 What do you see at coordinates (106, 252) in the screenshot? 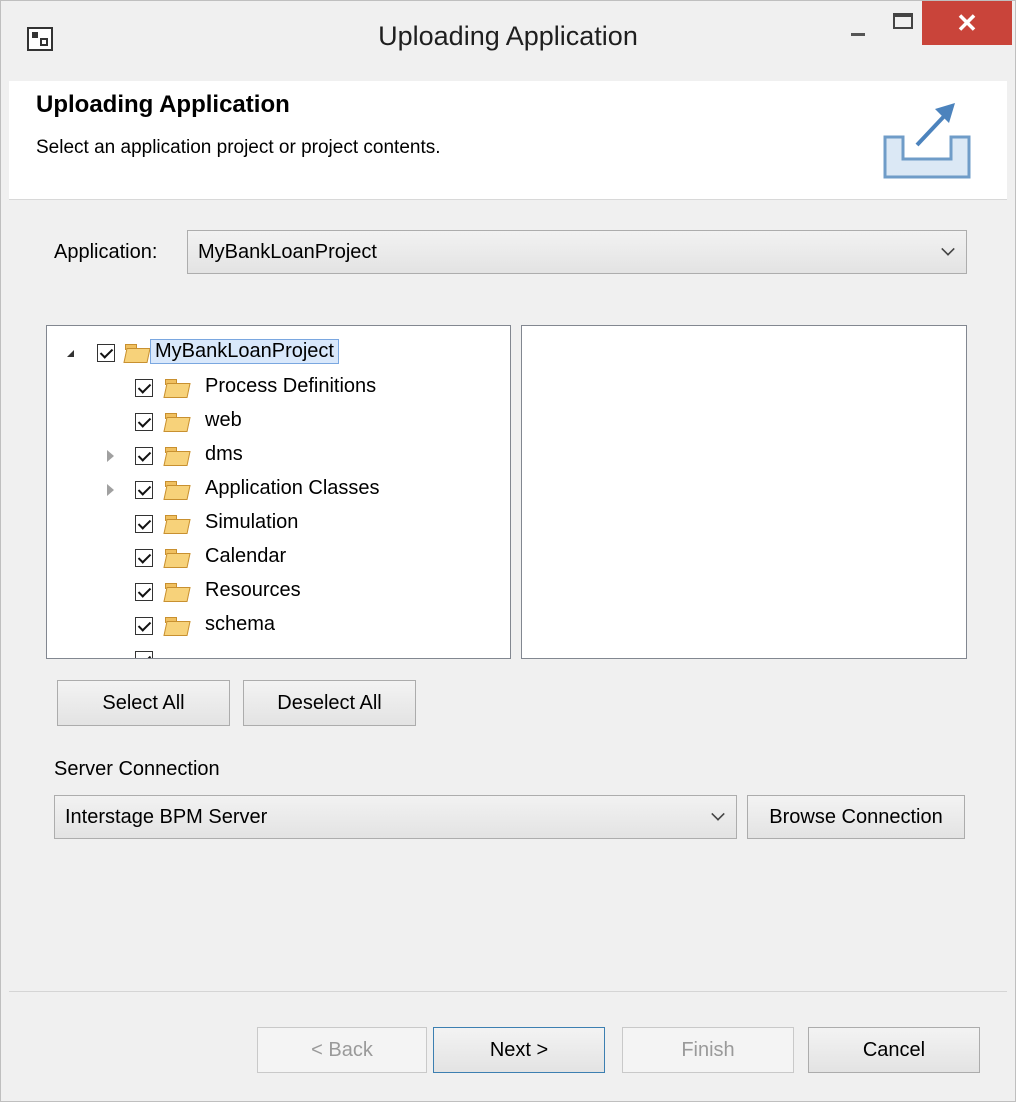
I see `application-label: Application:` at bounding box center [106, 252].